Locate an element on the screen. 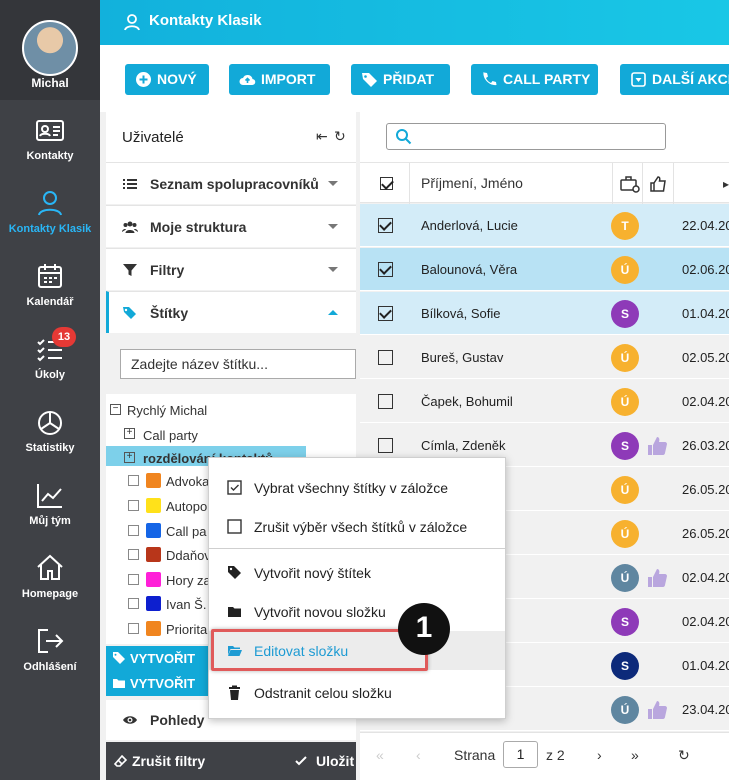  tag-item: Ivan Š. is located at coordinates (186, 604).